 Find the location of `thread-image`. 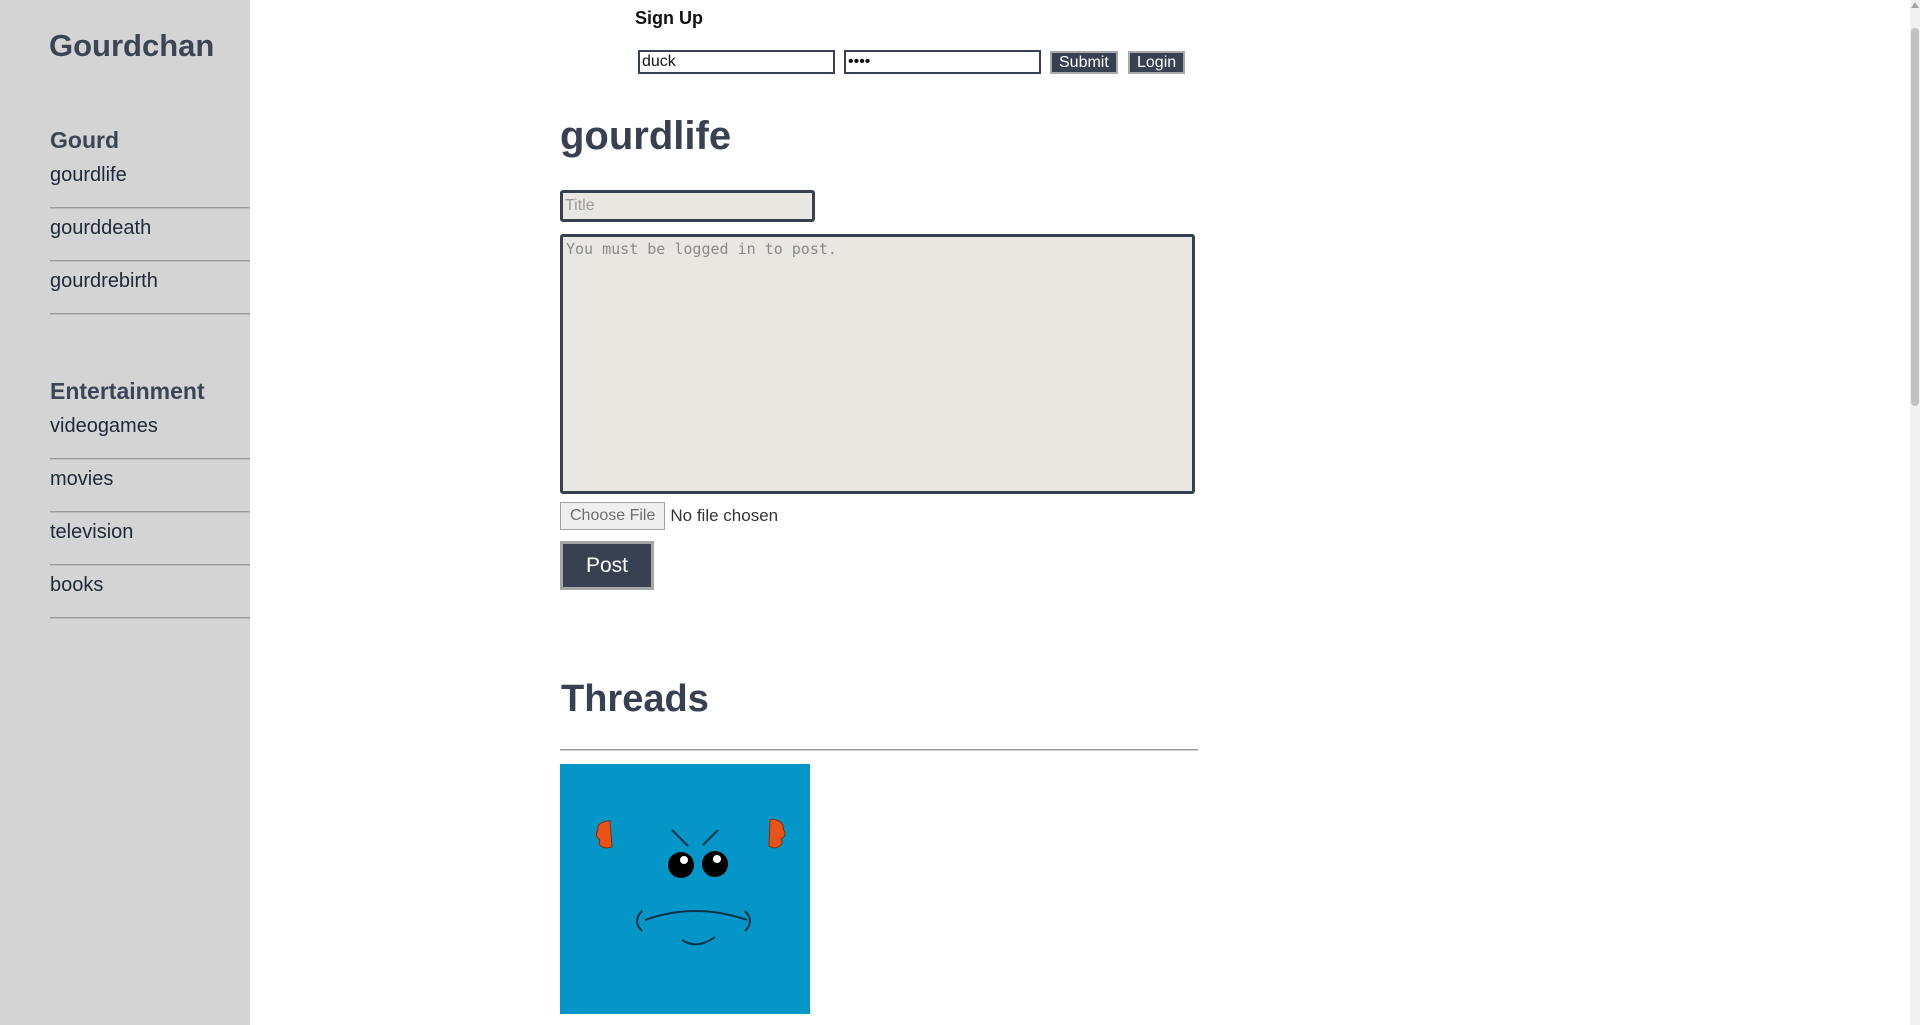

thread-image is located at coordinates (685, 889).